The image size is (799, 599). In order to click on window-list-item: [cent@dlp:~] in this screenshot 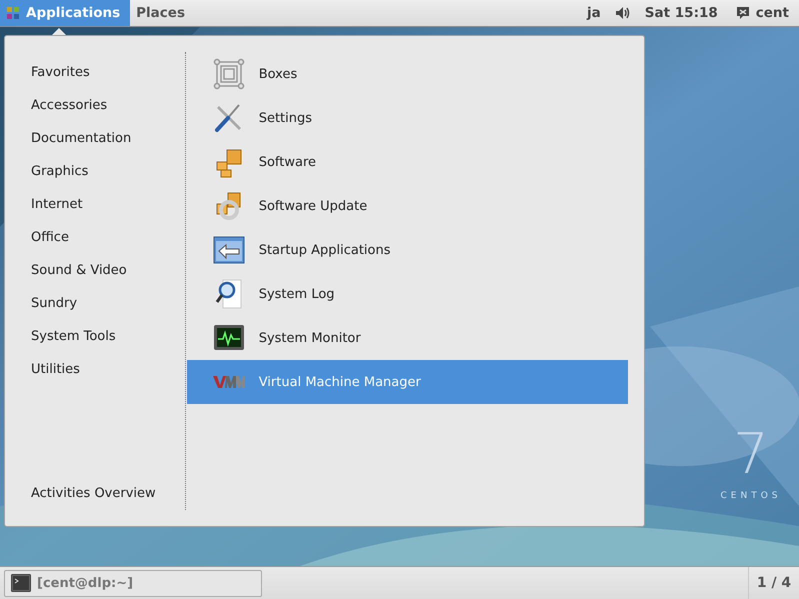, I will do `click(133, 583)`.